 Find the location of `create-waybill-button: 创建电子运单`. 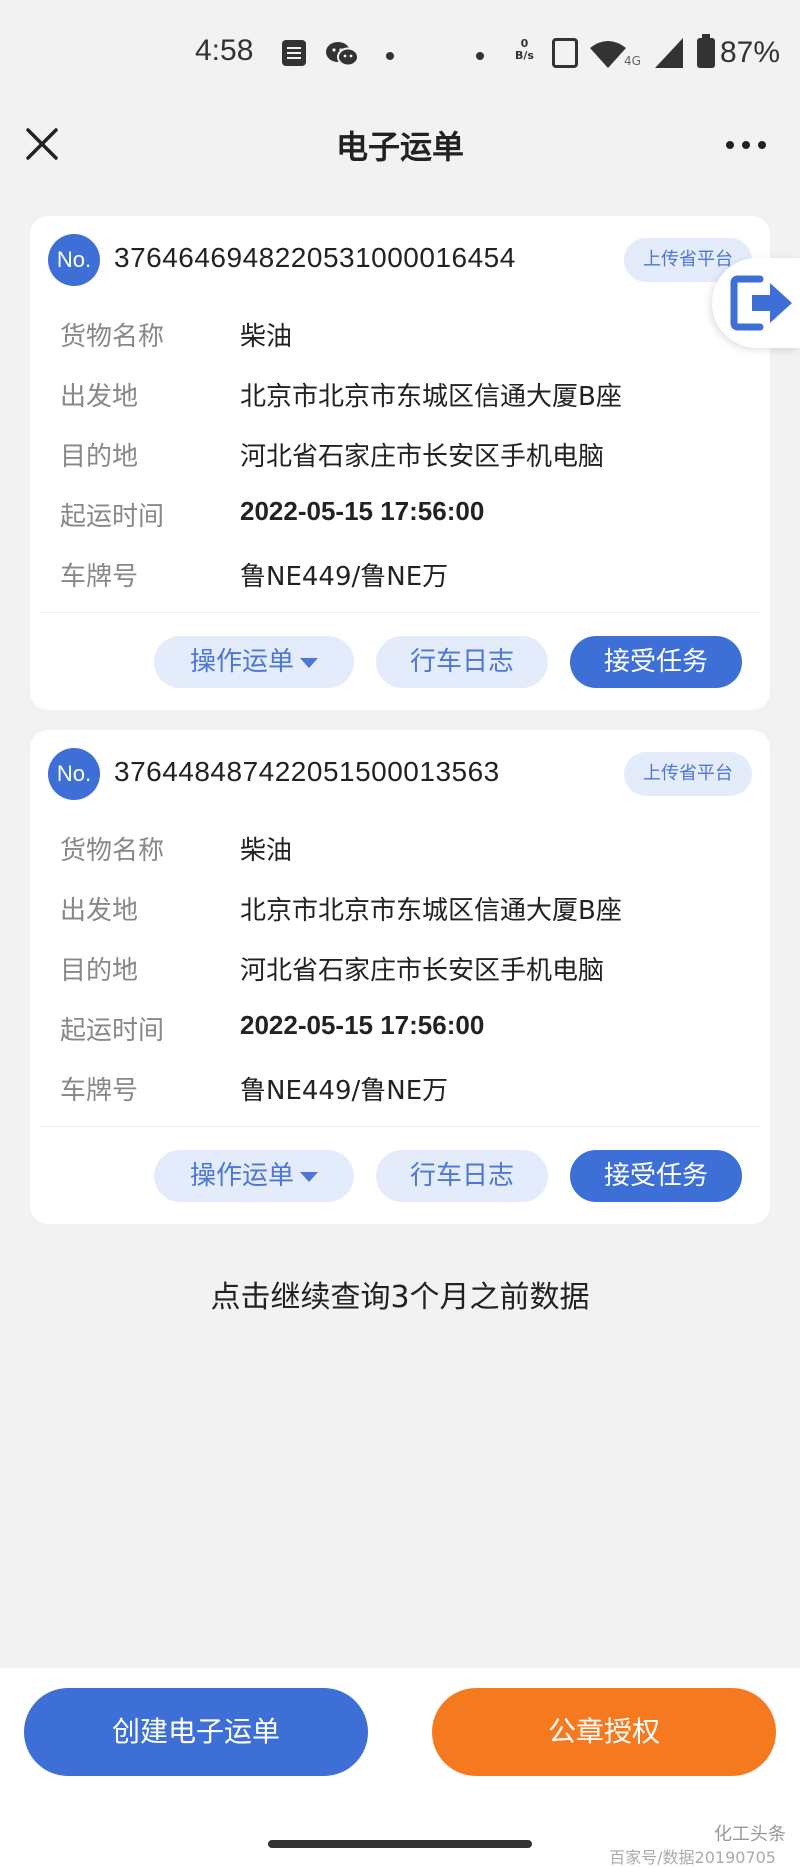

create-waybill-button: 创建电子运单 is located at coordinates (196, 1732).